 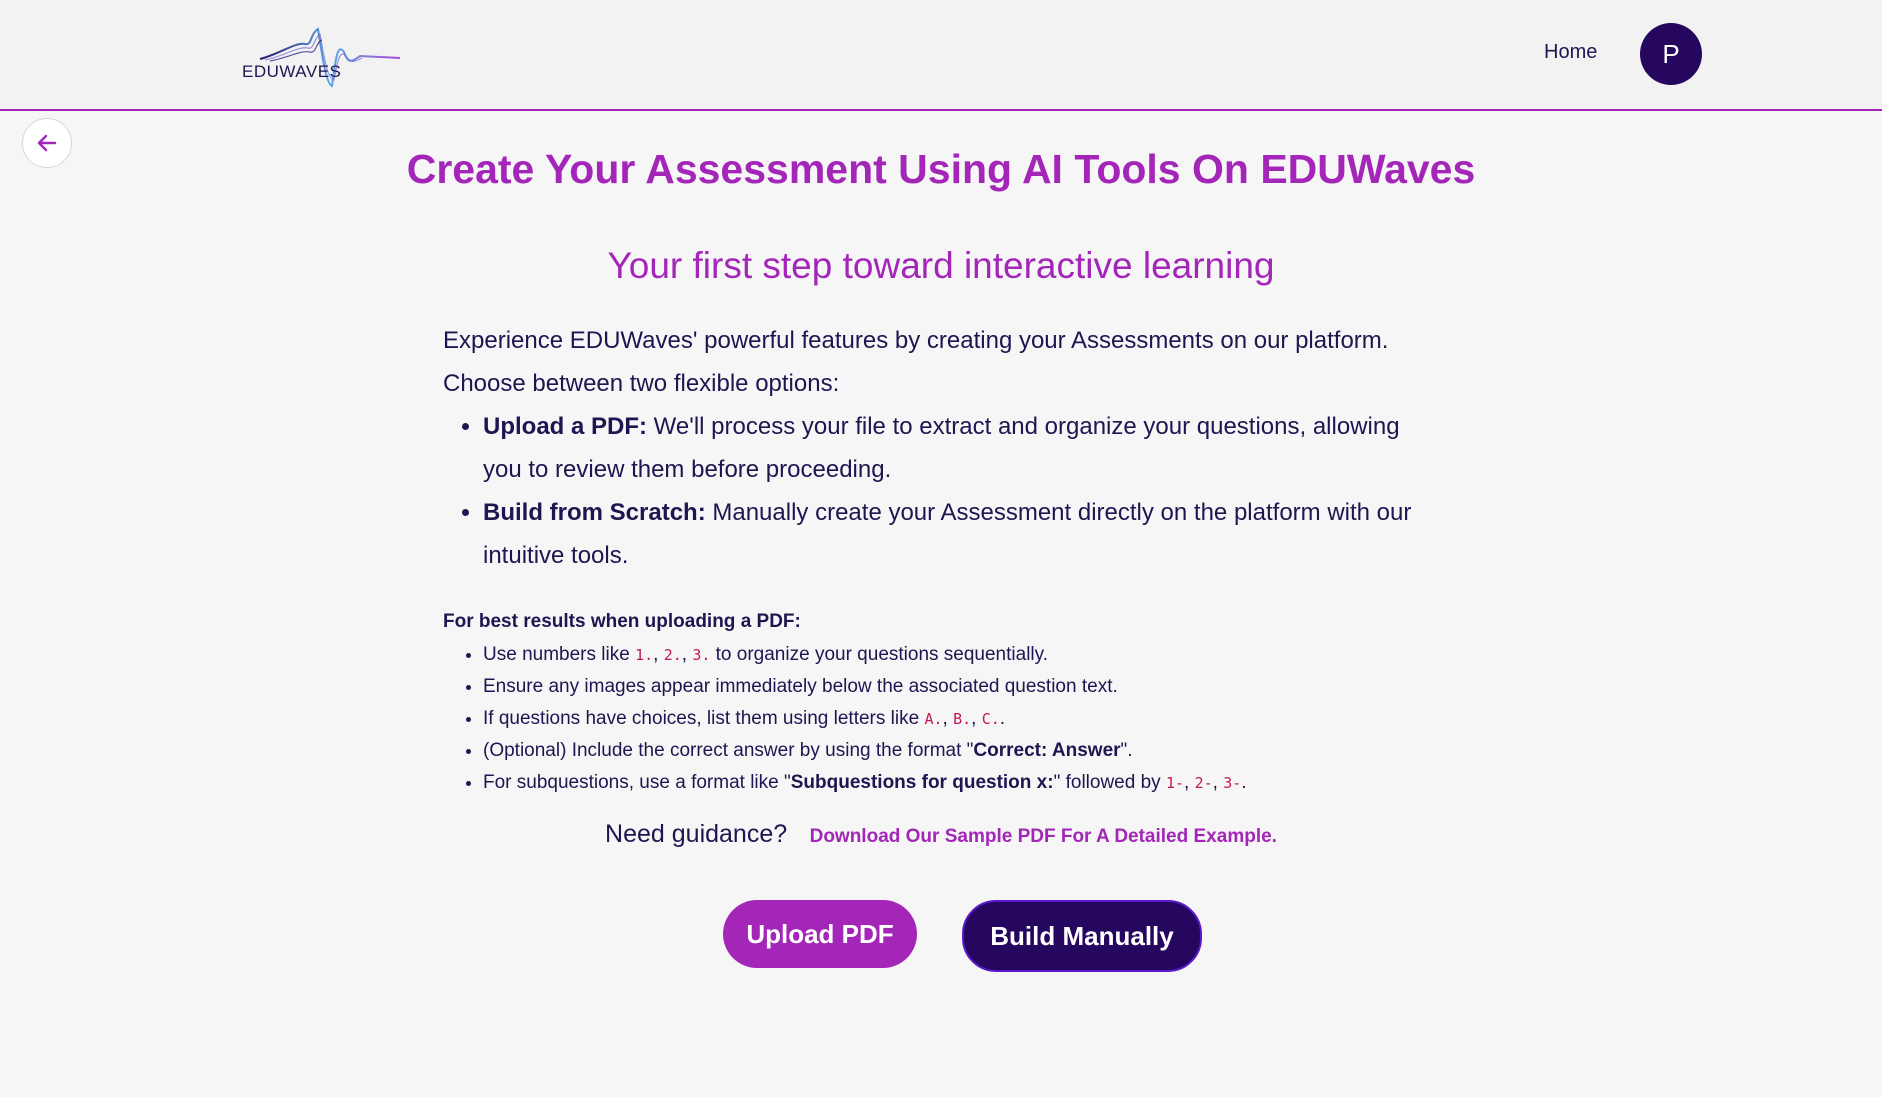 I want to click on option-label: Build from Scratch:, so click(x=594, y=512).